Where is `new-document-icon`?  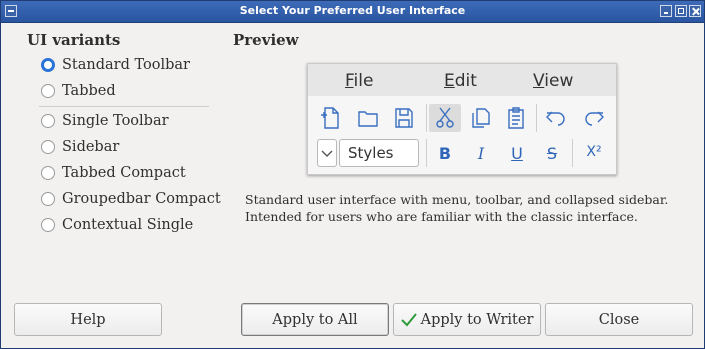 new-document-icon is located at coordinates (330, 118).